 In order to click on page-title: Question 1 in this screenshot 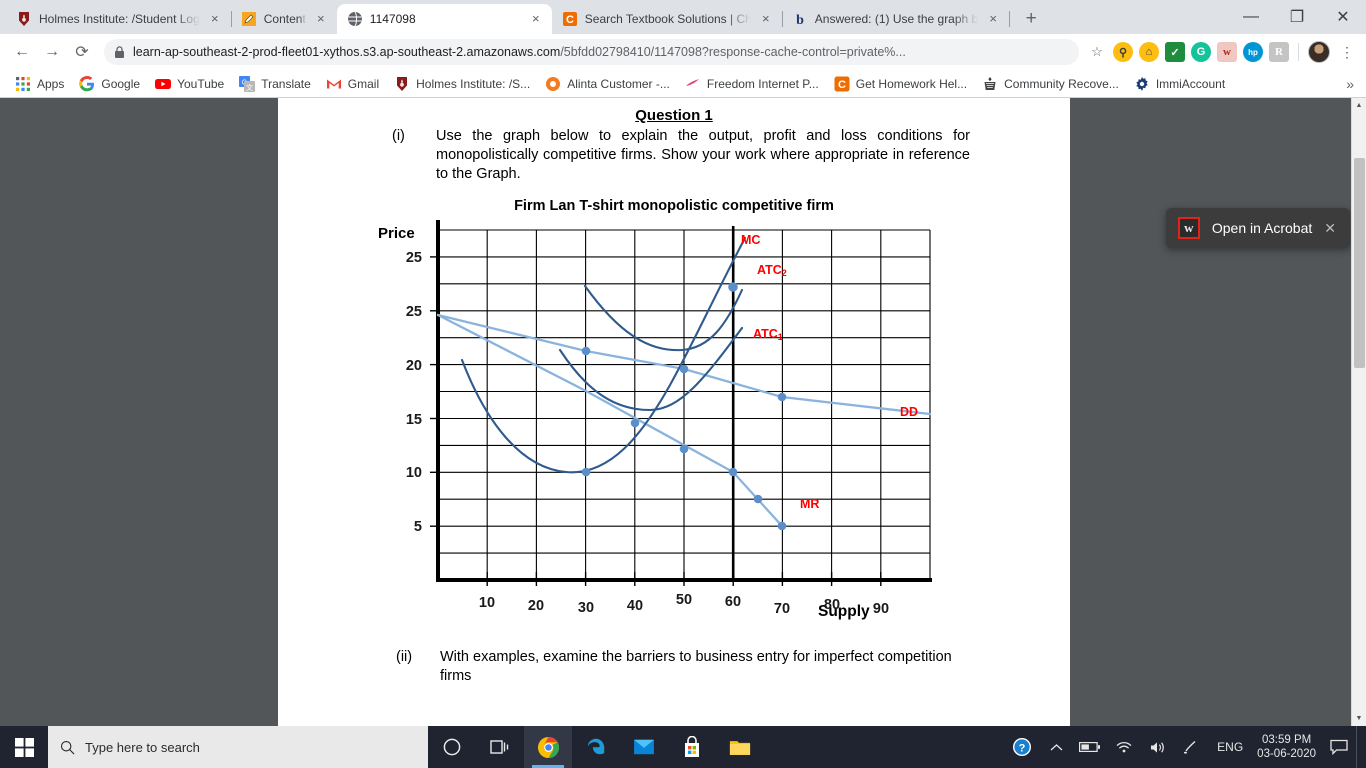, I will do `click(674, 115)`.